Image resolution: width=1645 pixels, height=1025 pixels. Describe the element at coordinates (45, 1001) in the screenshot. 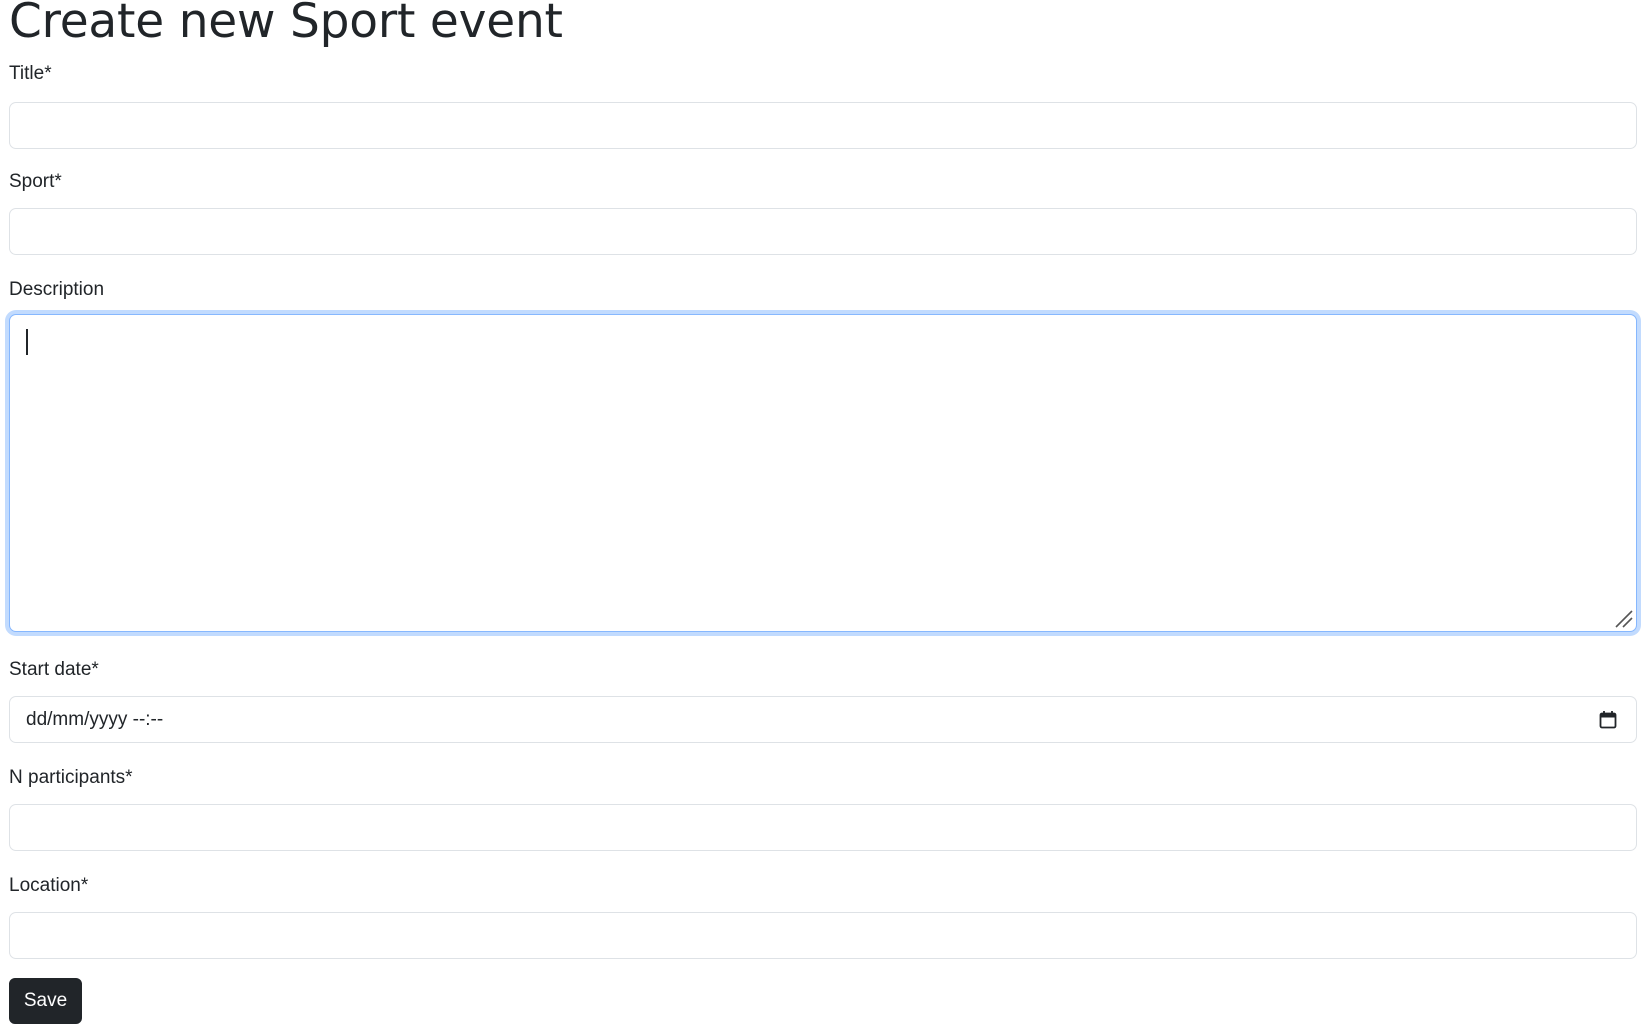

I see `save-button: Save` at that location.